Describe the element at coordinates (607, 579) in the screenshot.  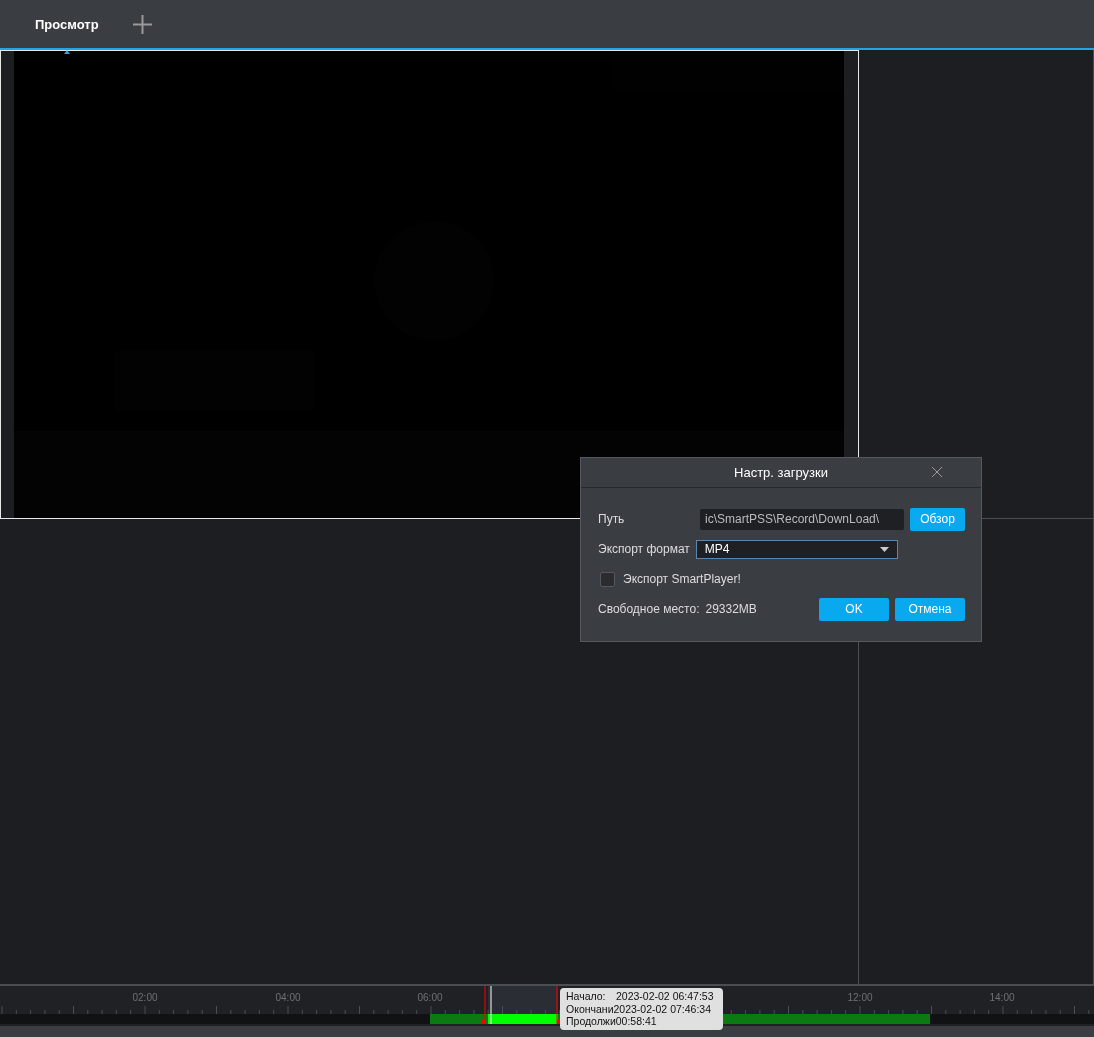
I see `checkbox` at that location.